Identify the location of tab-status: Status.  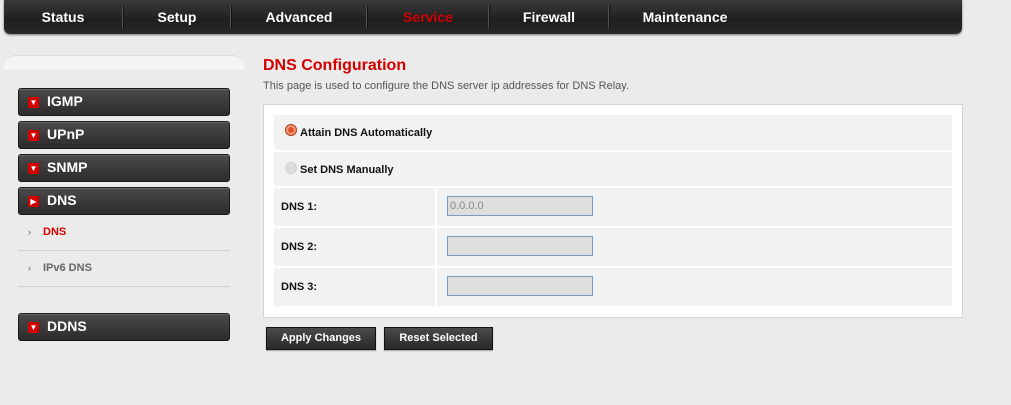
(63, 17).